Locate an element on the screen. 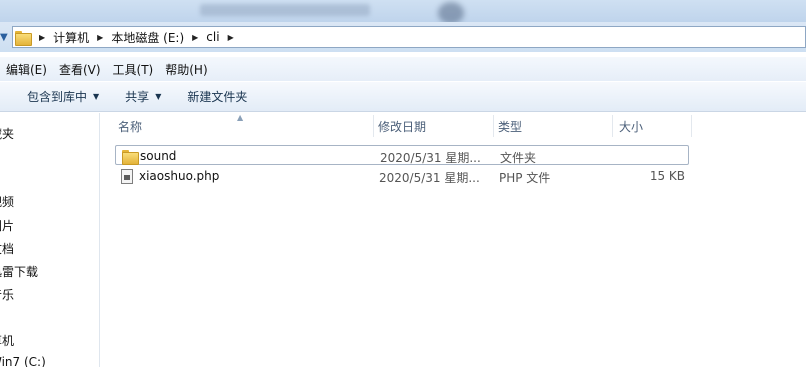 Image resolution: width=806 pixels, height=367 pixels. blurred-window-title is located at coordinates (285, 10).